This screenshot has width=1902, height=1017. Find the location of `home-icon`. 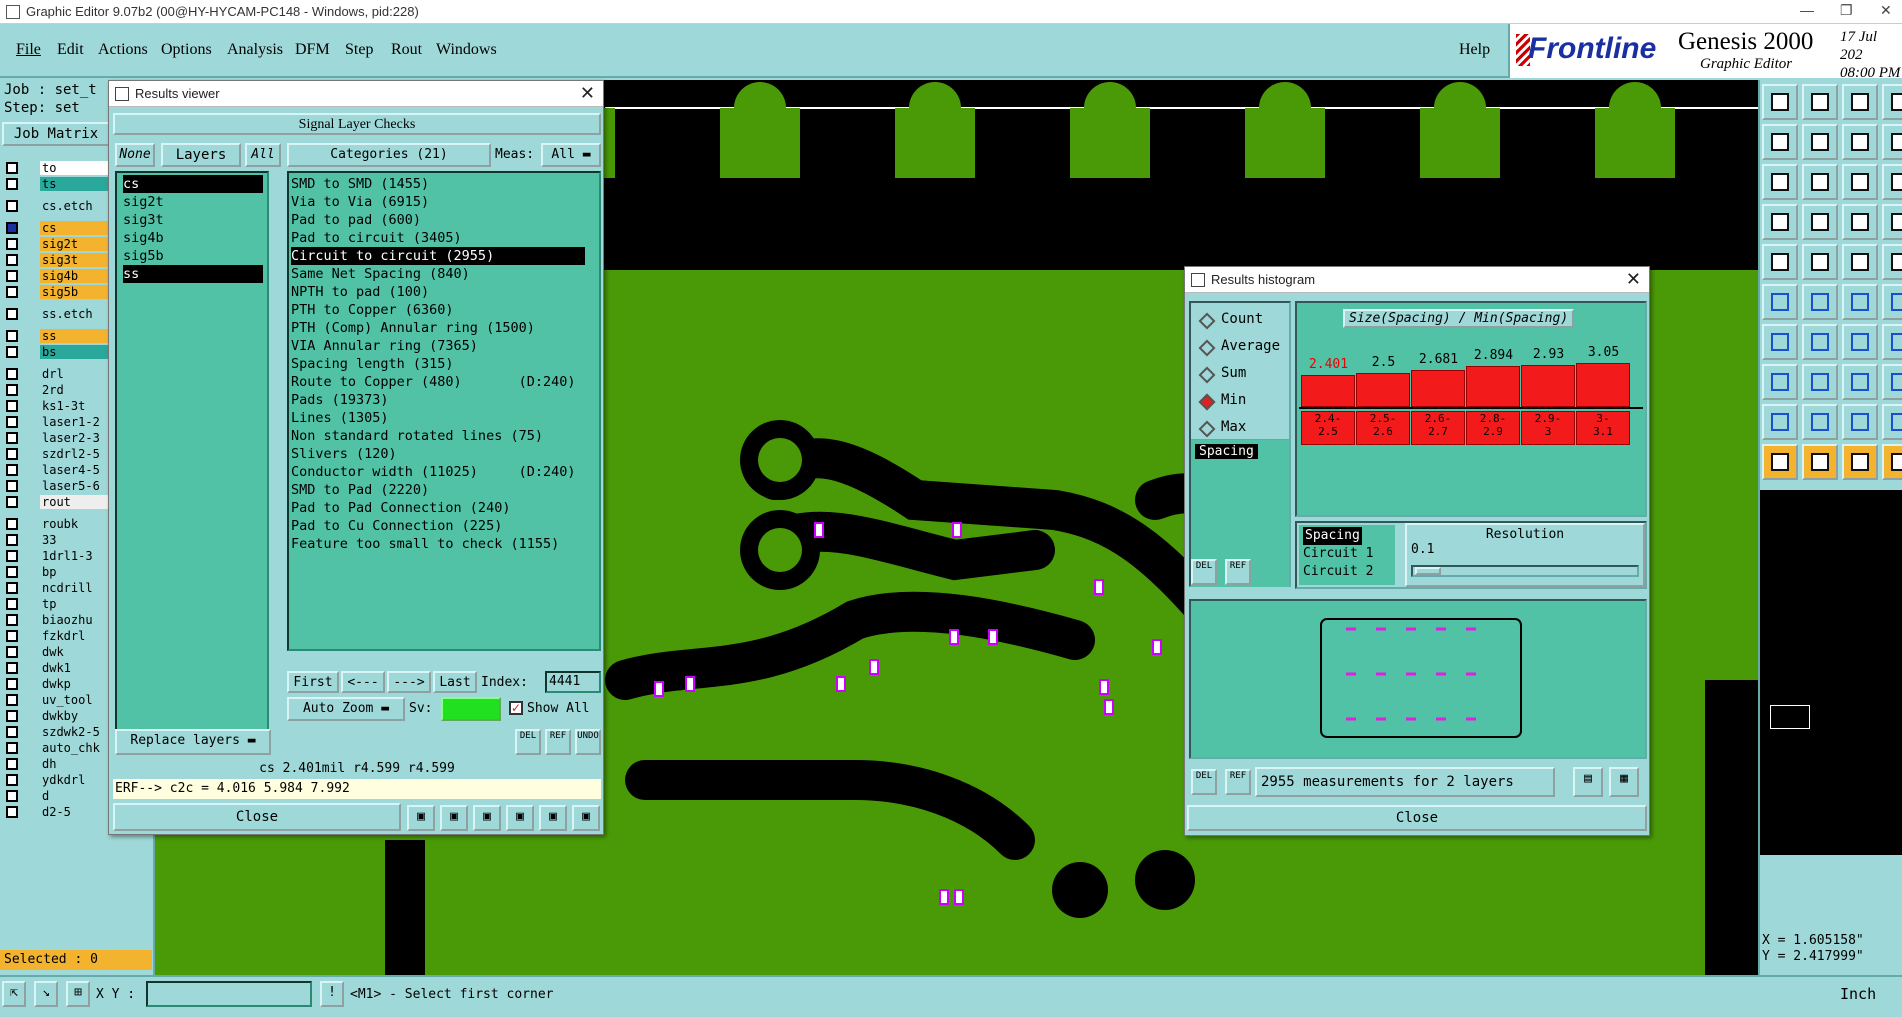

home-icon is located at coordinates (1860, 102).